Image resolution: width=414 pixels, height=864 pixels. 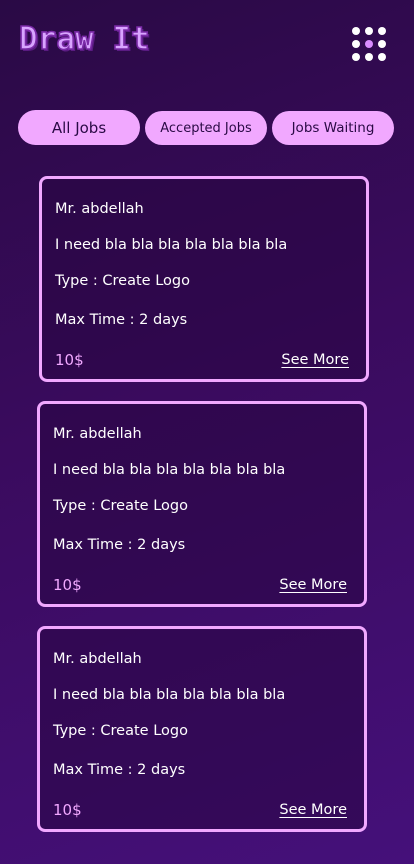 What do you see at coordinates (84, 39) in the screenshot?
I see `app-logo: Draw It` at bounding box center [84, 39].